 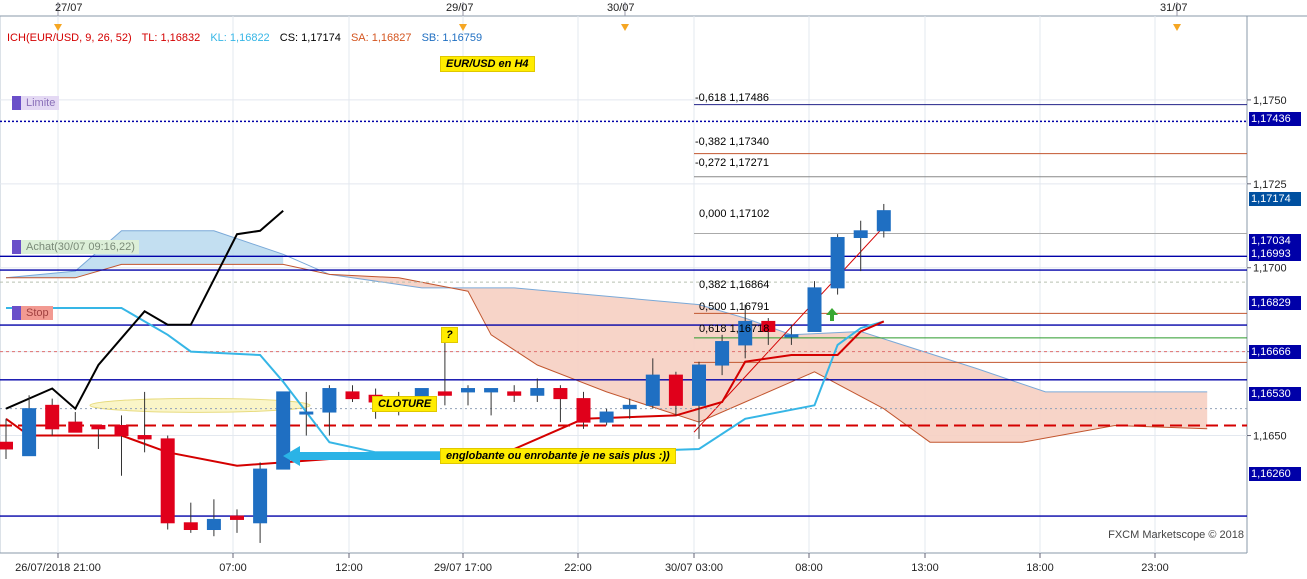 What do you see at coordinates (1270, 269) in the screenshot?
I see `y-tick-label: 1,1700` at bounding box center [1270, 269].